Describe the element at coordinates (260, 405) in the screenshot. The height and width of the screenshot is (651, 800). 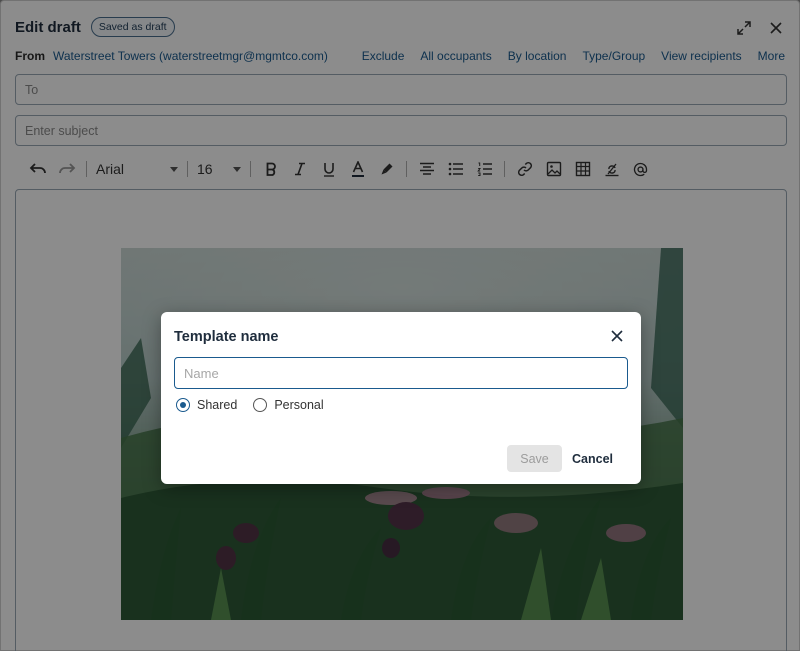
I see `radio-unselected-icon` at that location.